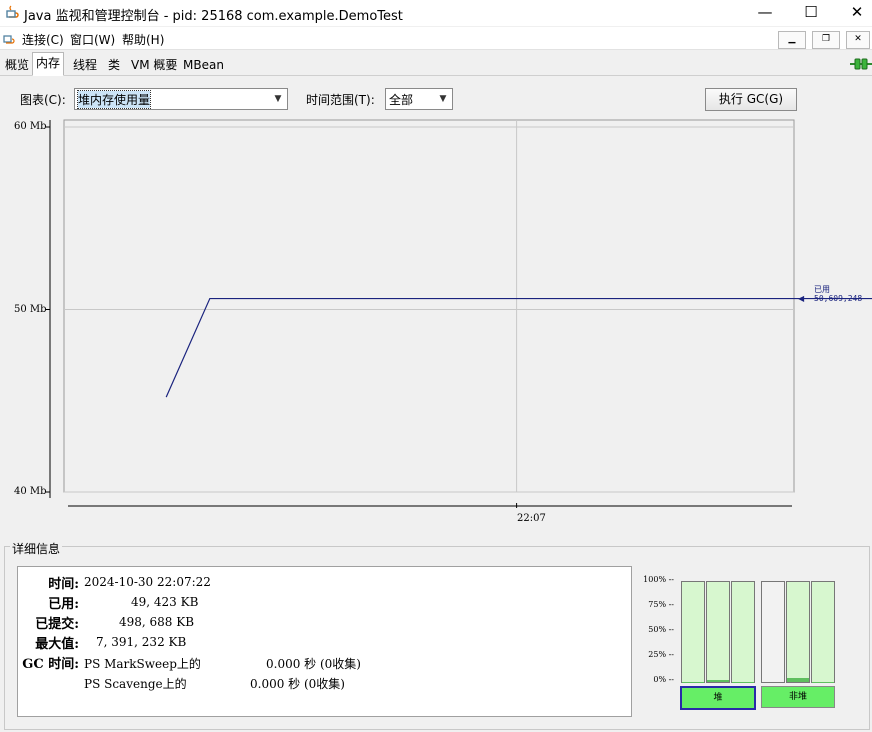 Image resolution: width=872 pixels, height=732 pixels. What do you see at coordinates (693, 632) in the screenshot?
I see `heap-pool-bar-eden` at bounding box center [693, 632].